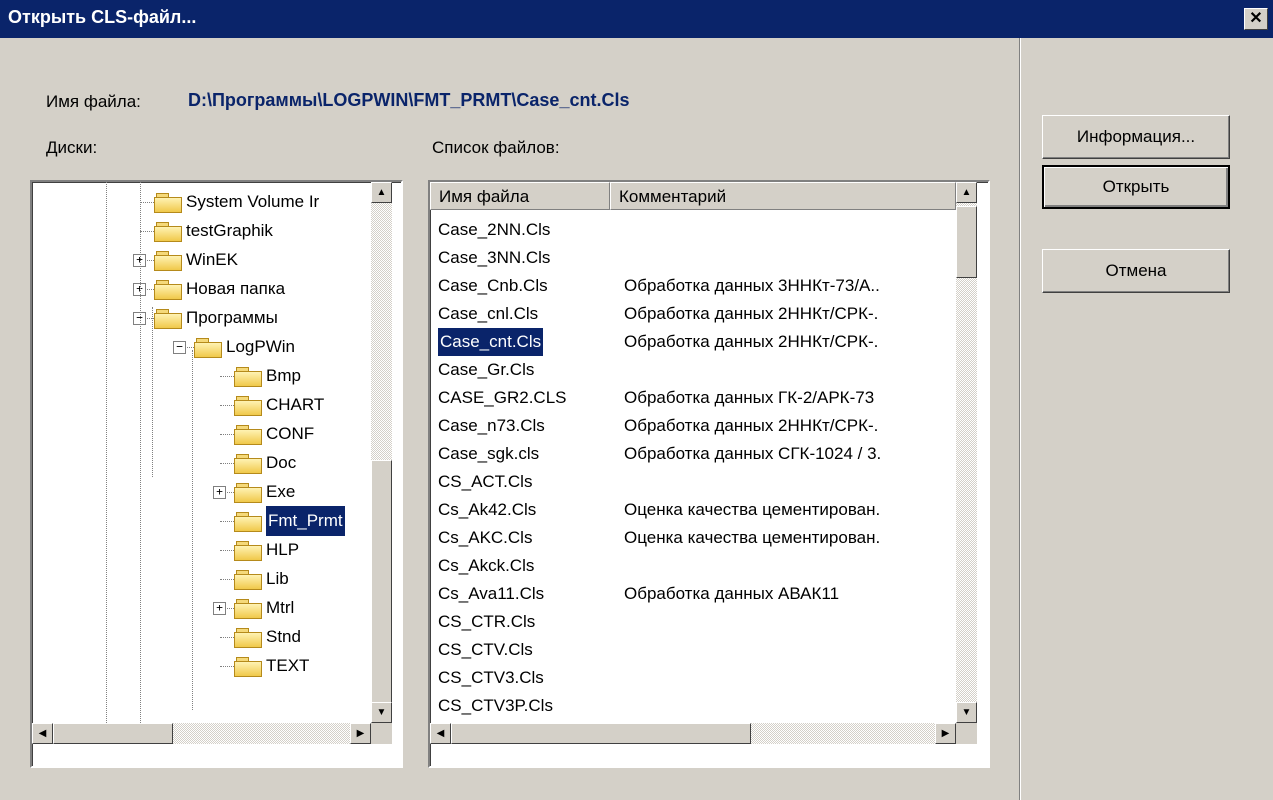 The image size is (1273, 800). Describe the element at coordinates (693, 398) in the screenshot. I see `file-row: CASE_GR2.CLS Обработка данных ГК-2/АРК-73` at that location.